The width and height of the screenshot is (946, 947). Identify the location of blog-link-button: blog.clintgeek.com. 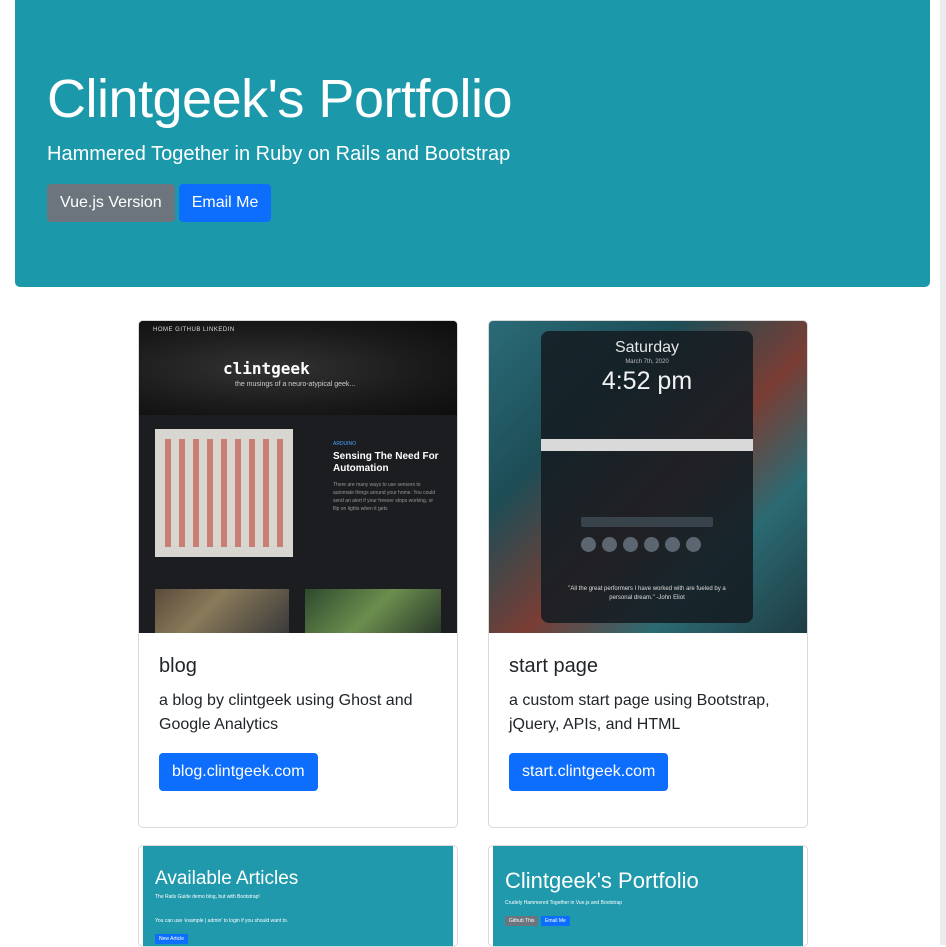
(238, 772).